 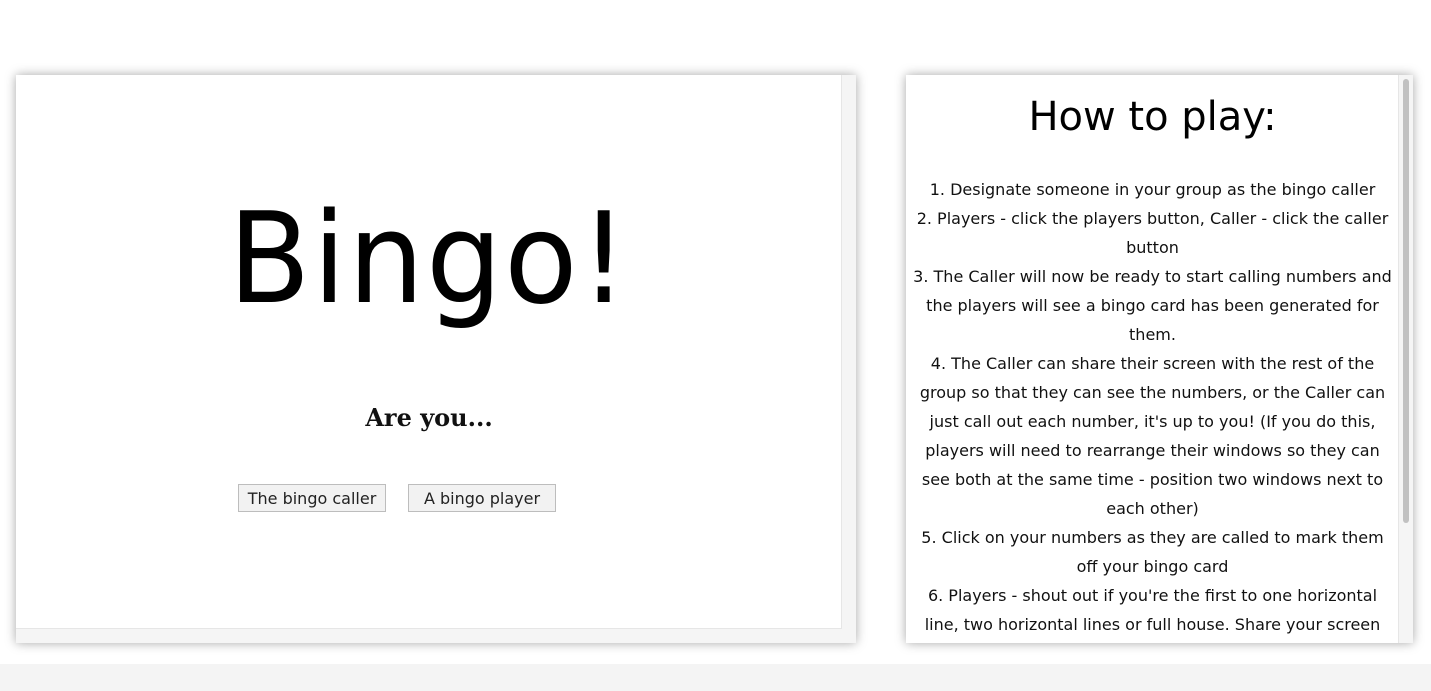 What do you see at coordinates (715, 677) in the screenshot?
I see `page-bottom-band` at bounding box center [715, 677].